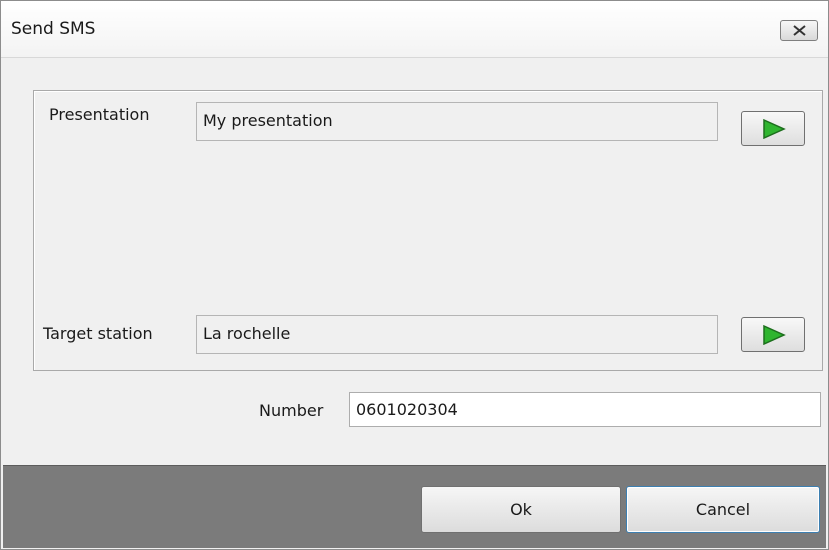  What do you see at coordinates (414, 506) in the screenshot?
I see `button-bar: Ok Cancel` at bounding box center [414, 506].